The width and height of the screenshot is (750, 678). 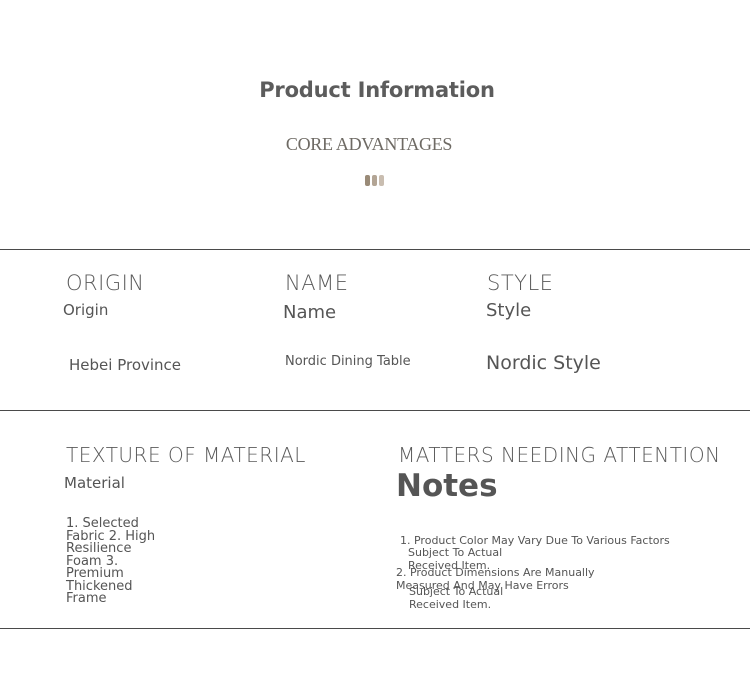 What do you see at coordinates (348, 361) in the screenshot?
I see `name-value: Nordic Dining Table` at bounding box center [348, 361].